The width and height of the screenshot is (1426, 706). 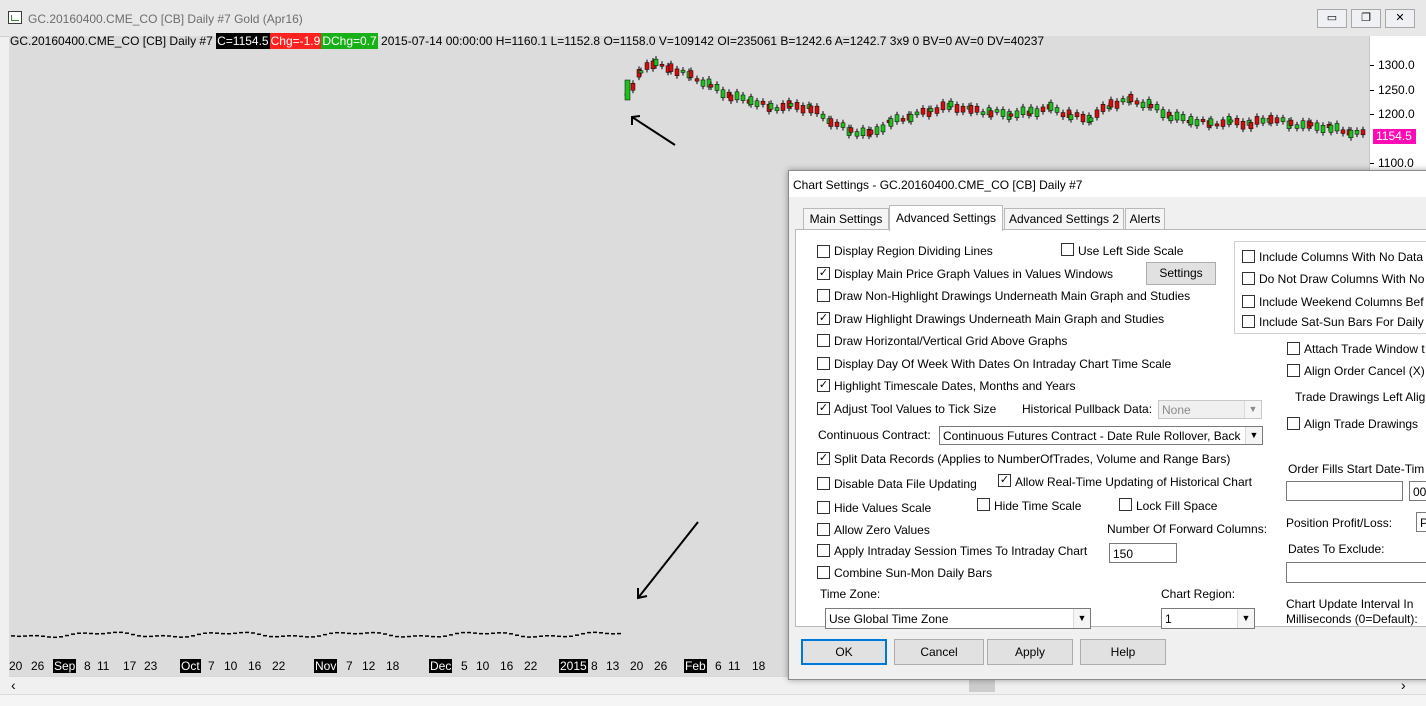 What do you see at coordinates (1208, 618) in the screenshot?
I see `chart-region-select: 1 ▼` at bounding box center [1208, 618].